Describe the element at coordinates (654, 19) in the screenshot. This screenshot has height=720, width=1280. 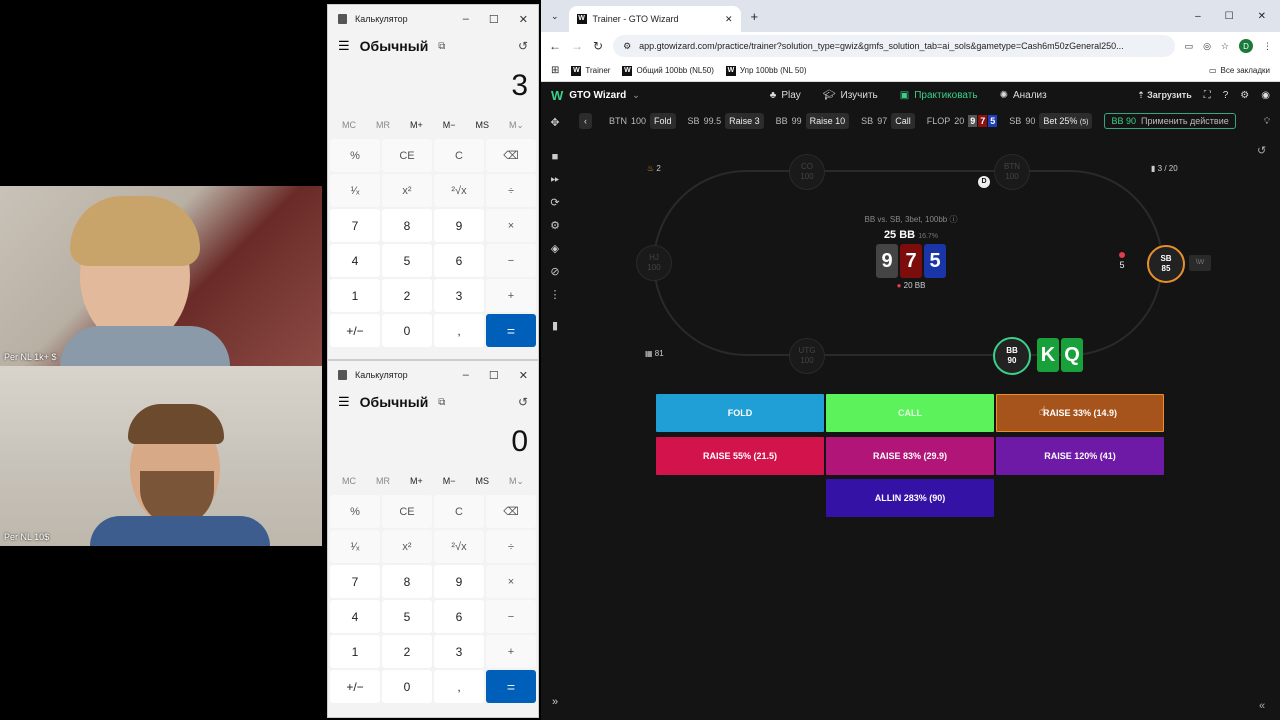
I see `tab-gto-wizard: W Trainer - GTO Wizard ✕` at that location.